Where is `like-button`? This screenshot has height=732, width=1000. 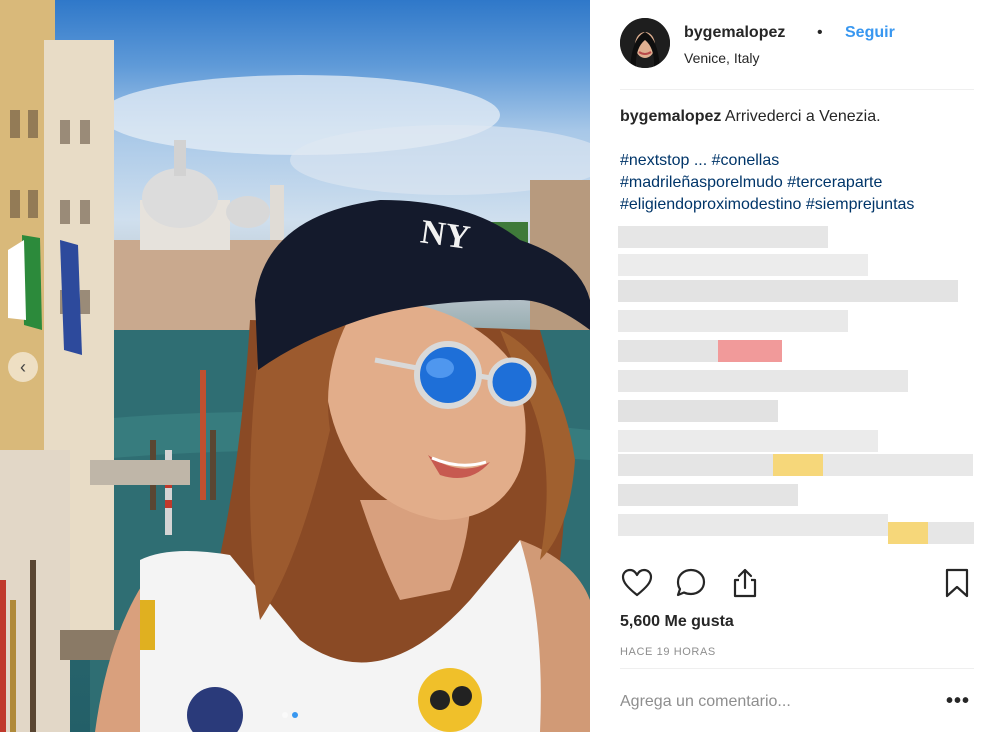
like-button is located at coordinates (637, 583).